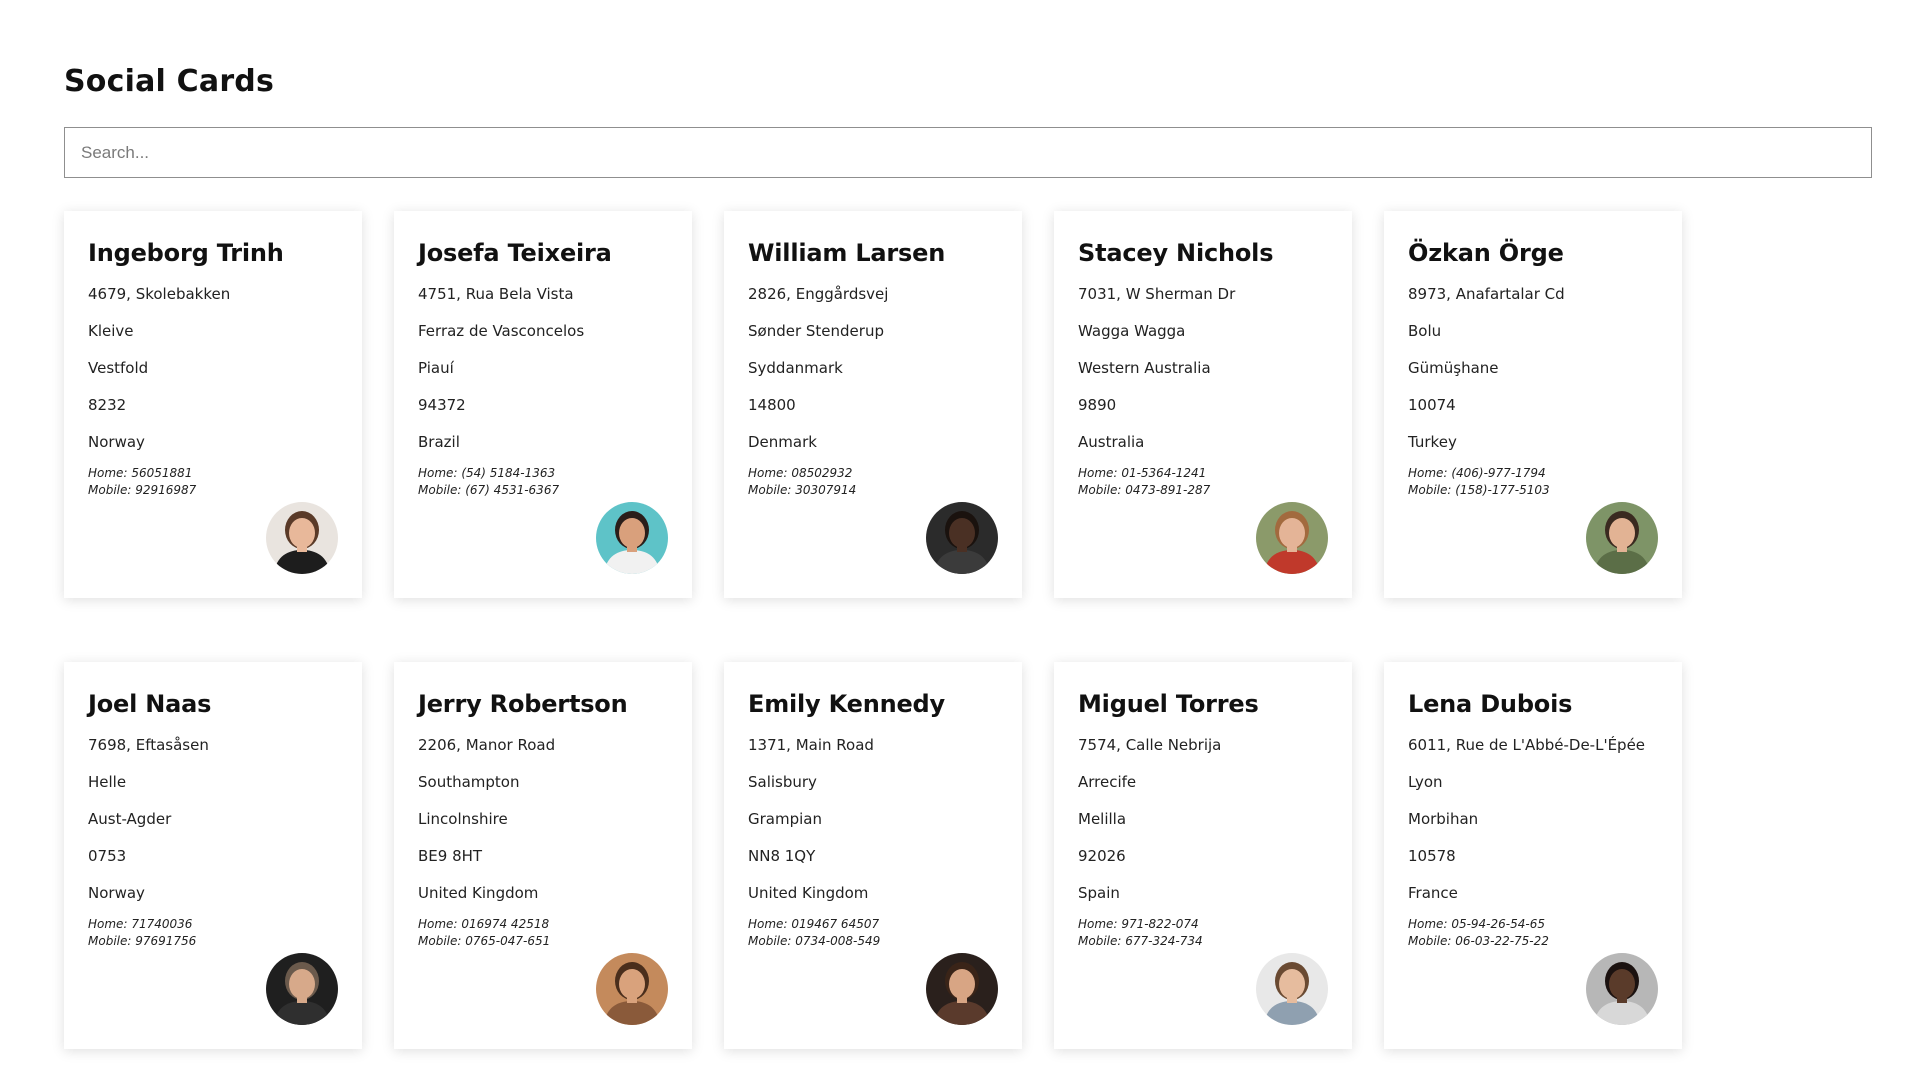 This screenshot has height=1078, width=1907. Describe the element at coordinates (107, 782) in the screenshot. I see `address-city: Helle` at that location.